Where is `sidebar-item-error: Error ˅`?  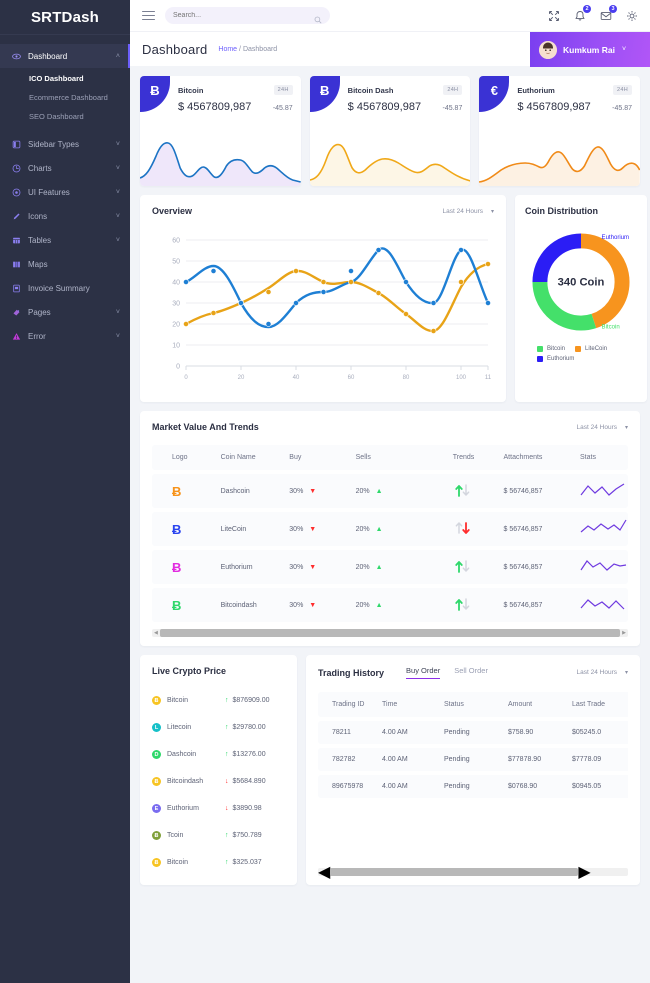 sidebar-item-error: Error ˅ is located at coordinates (65, 336).